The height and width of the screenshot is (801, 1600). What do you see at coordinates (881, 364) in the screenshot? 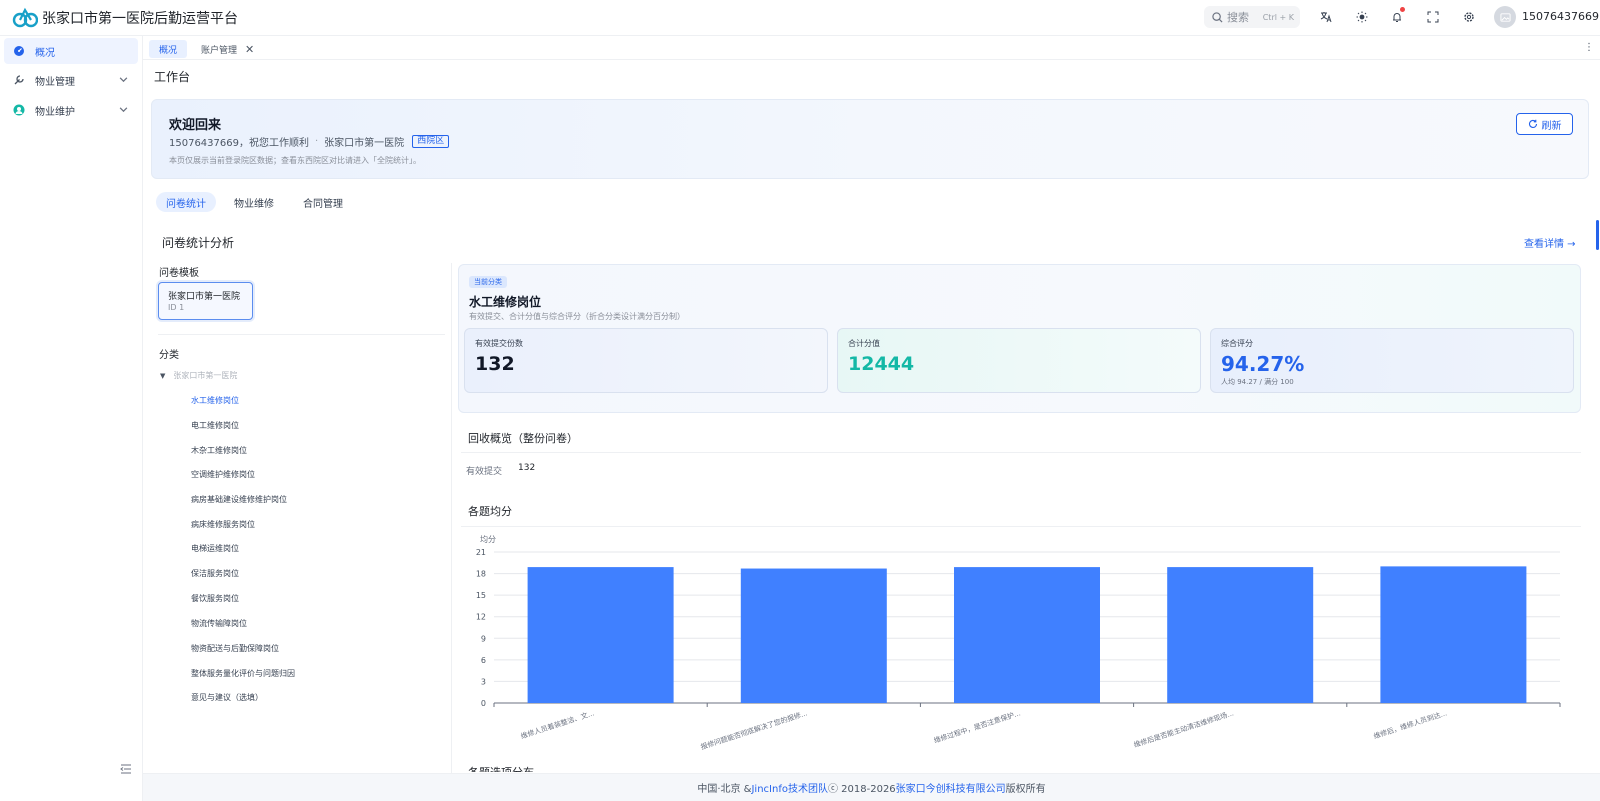
I see `stat-value: 12444` at bounding box center [881, 364].